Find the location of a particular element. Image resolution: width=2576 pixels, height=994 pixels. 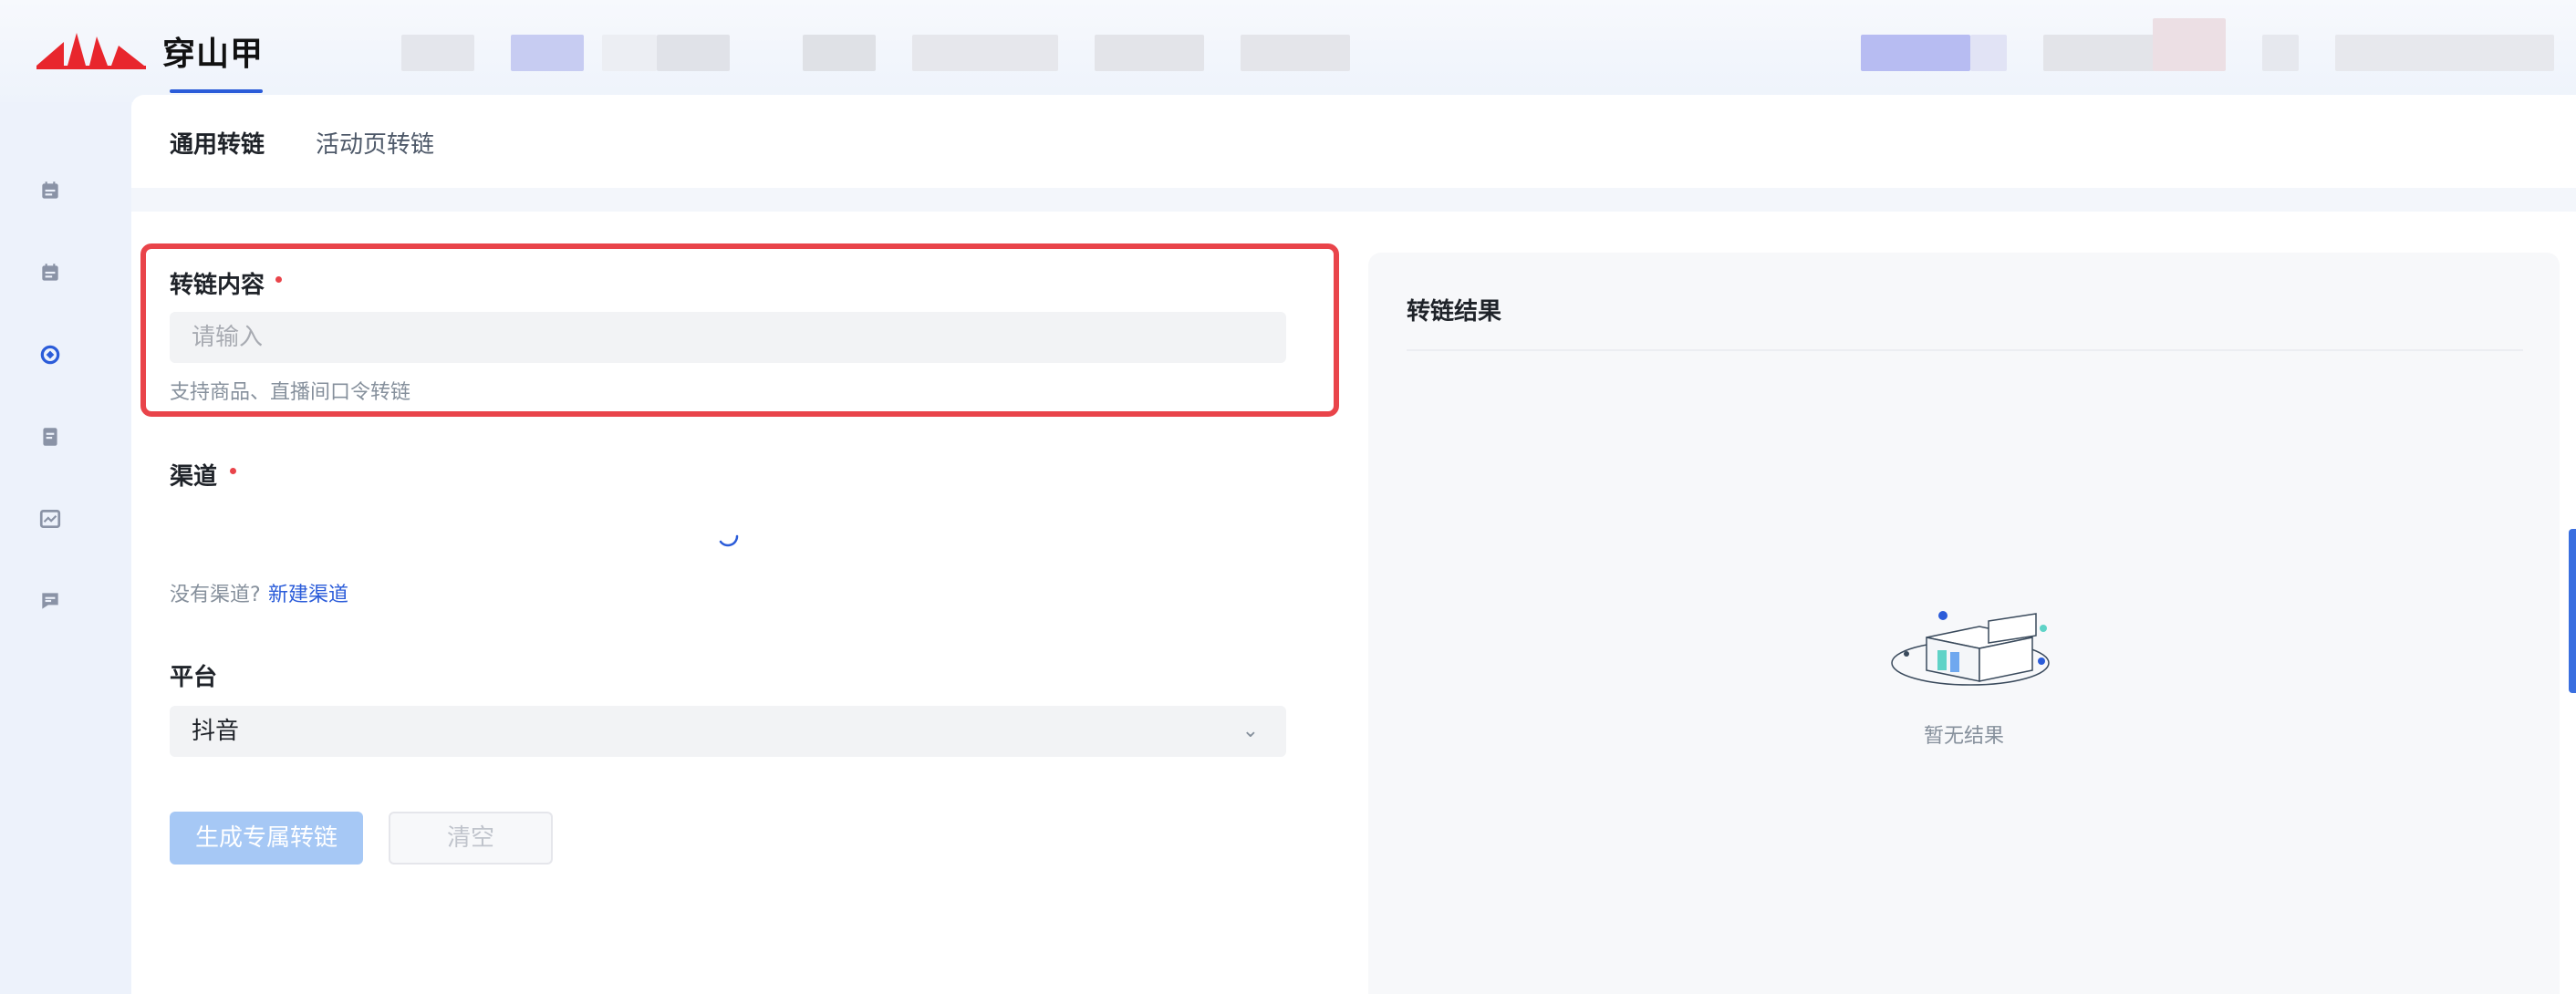

chart-icon is located at coordinates (50, 519).